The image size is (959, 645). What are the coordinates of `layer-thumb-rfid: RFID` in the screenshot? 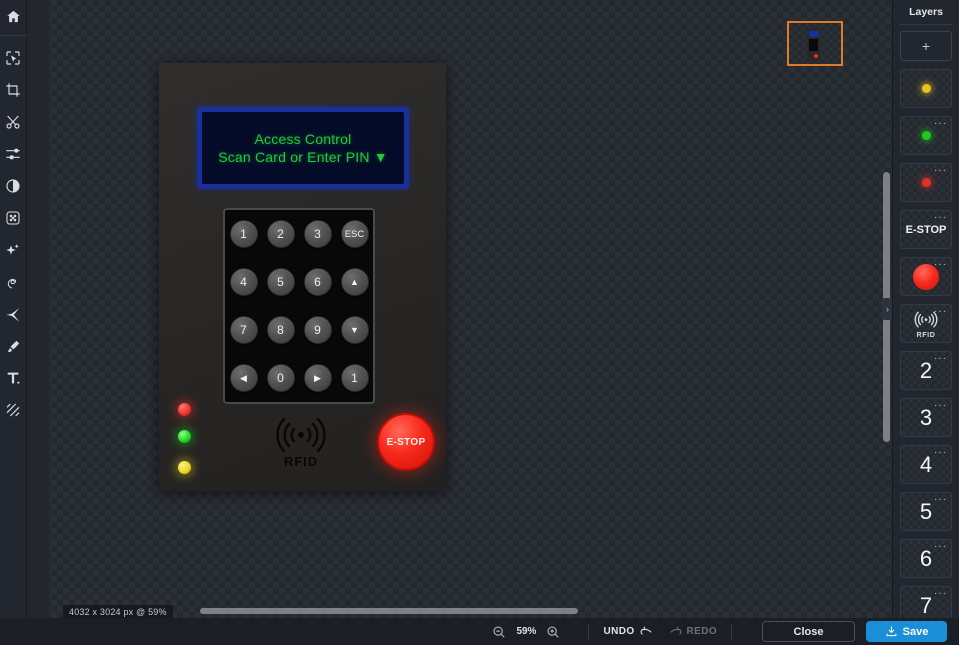 It's located at (926, 323).